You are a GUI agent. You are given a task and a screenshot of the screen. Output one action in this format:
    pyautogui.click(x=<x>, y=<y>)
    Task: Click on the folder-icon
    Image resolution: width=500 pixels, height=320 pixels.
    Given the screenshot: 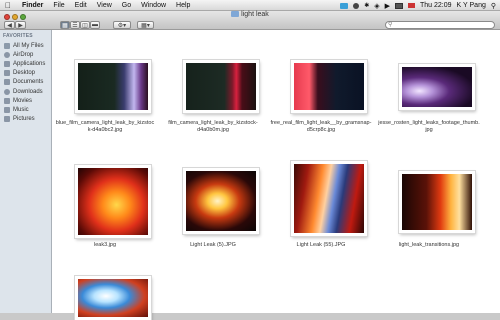 What is the action you would take?
    pyautogui.click(x=235, y=14)
    